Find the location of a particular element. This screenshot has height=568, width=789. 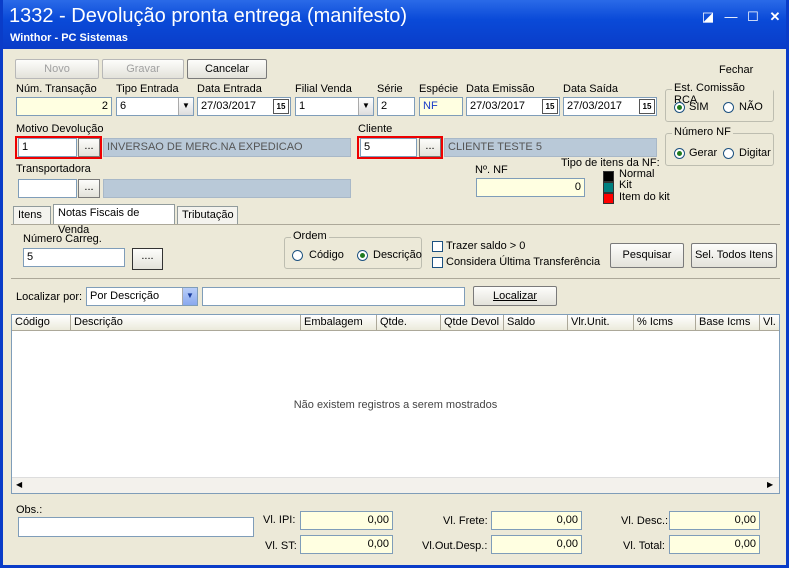

col-vlr-unit: Vlr.Unit. is located at coordinates (601, 323).